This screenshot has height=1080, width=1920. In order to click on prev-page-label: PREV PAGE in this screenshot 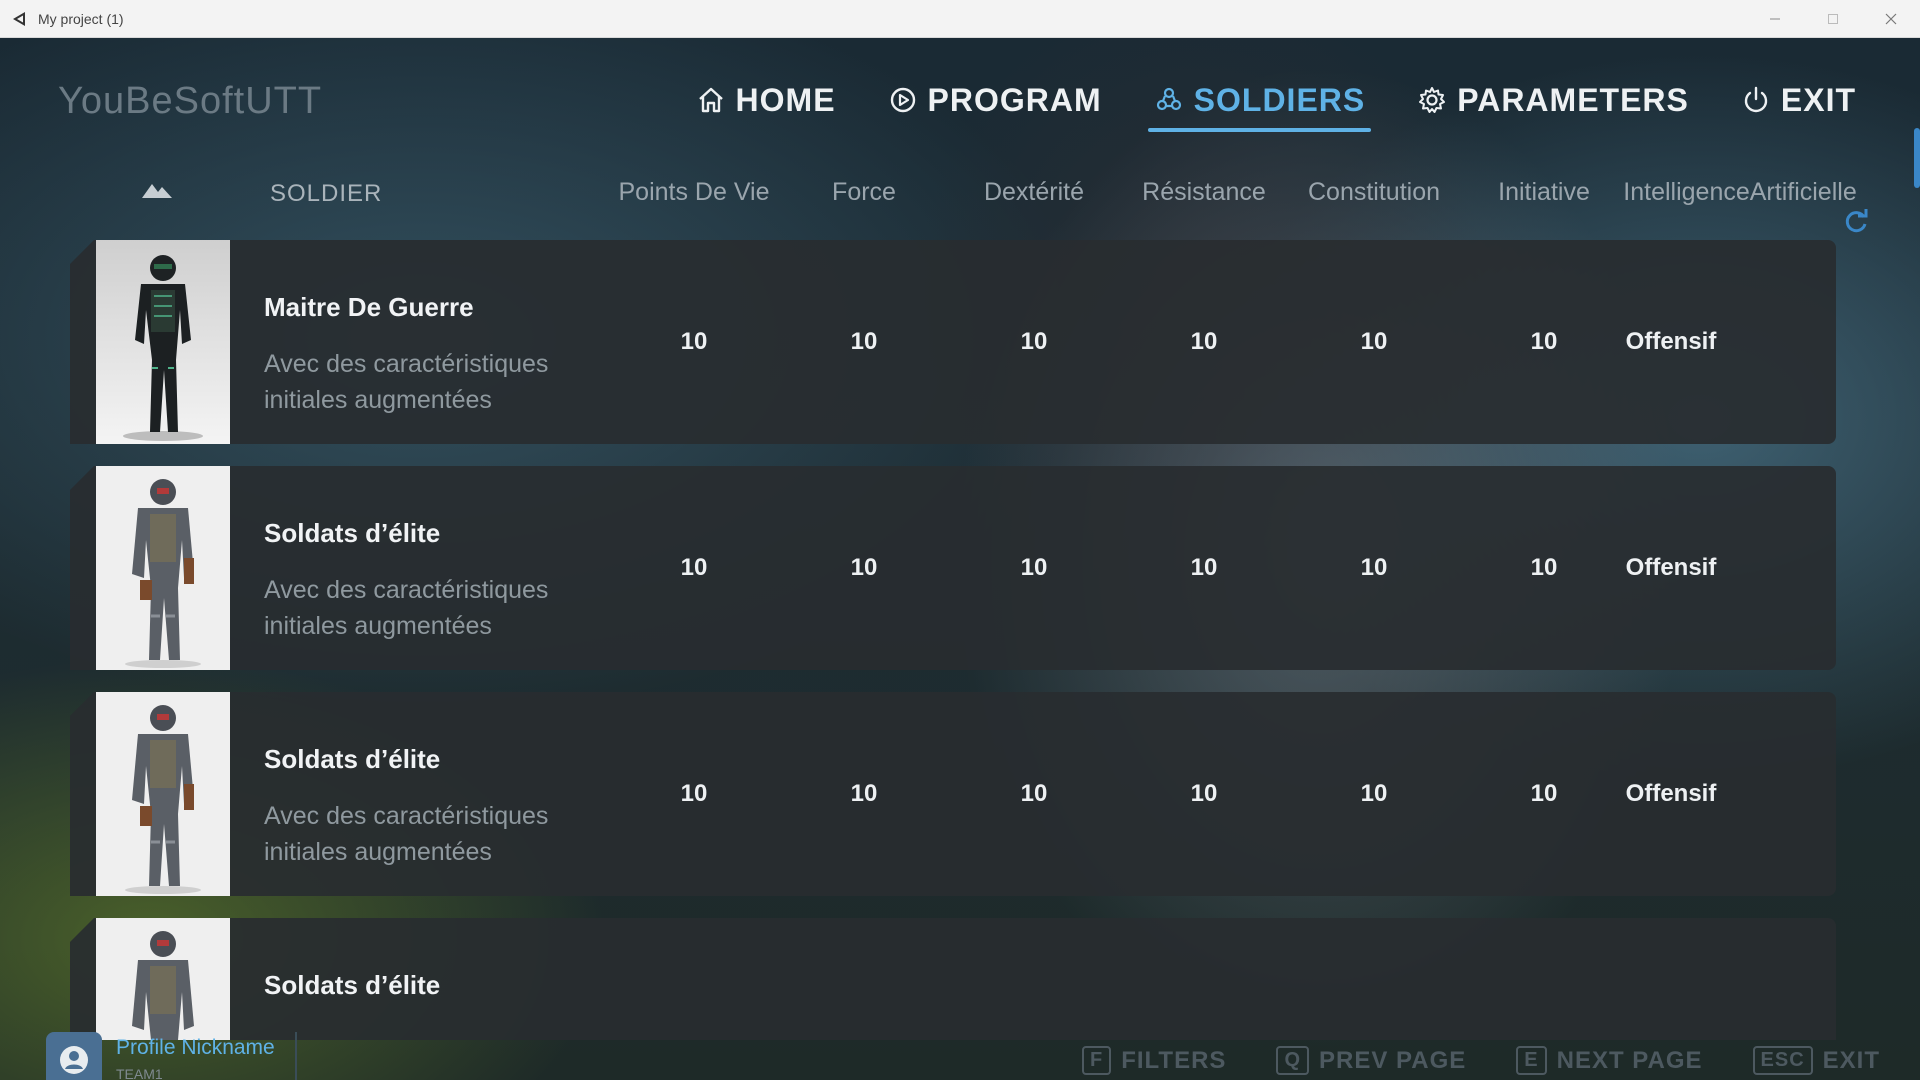, I will do `click(1393, 1060)`.